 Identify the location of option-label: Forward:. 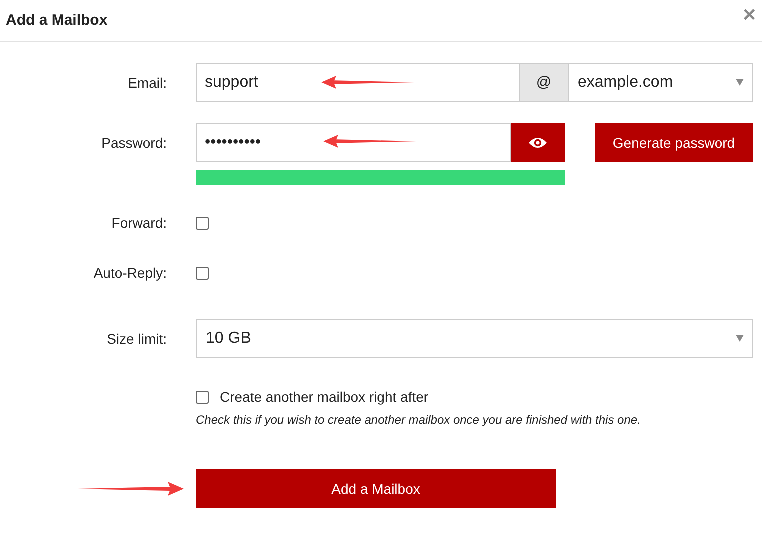
(138, 223).